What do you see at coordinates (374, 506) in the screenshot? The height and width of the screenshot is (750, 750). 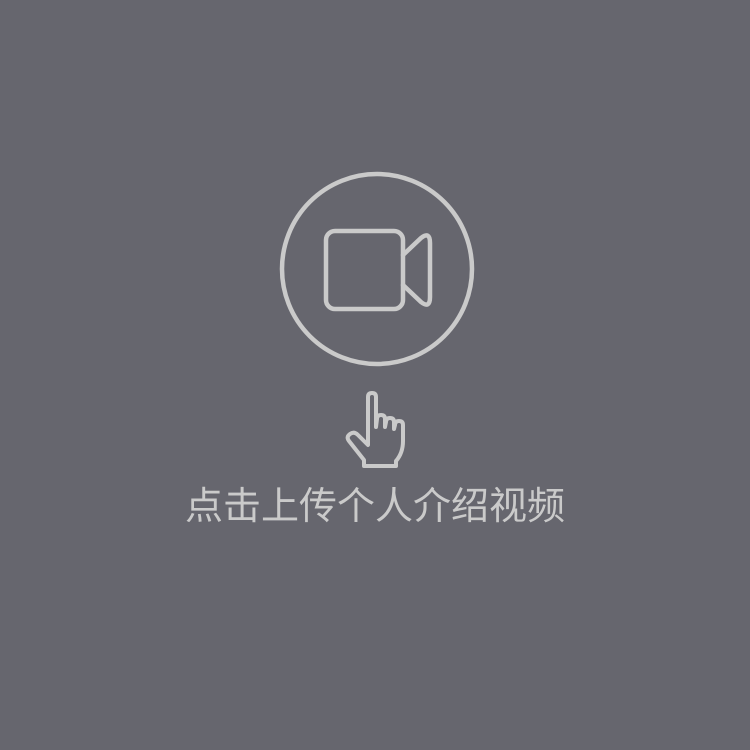 I see `upload-video-label: 点击上传个人介绍视频` at bounding box center [374, 506].